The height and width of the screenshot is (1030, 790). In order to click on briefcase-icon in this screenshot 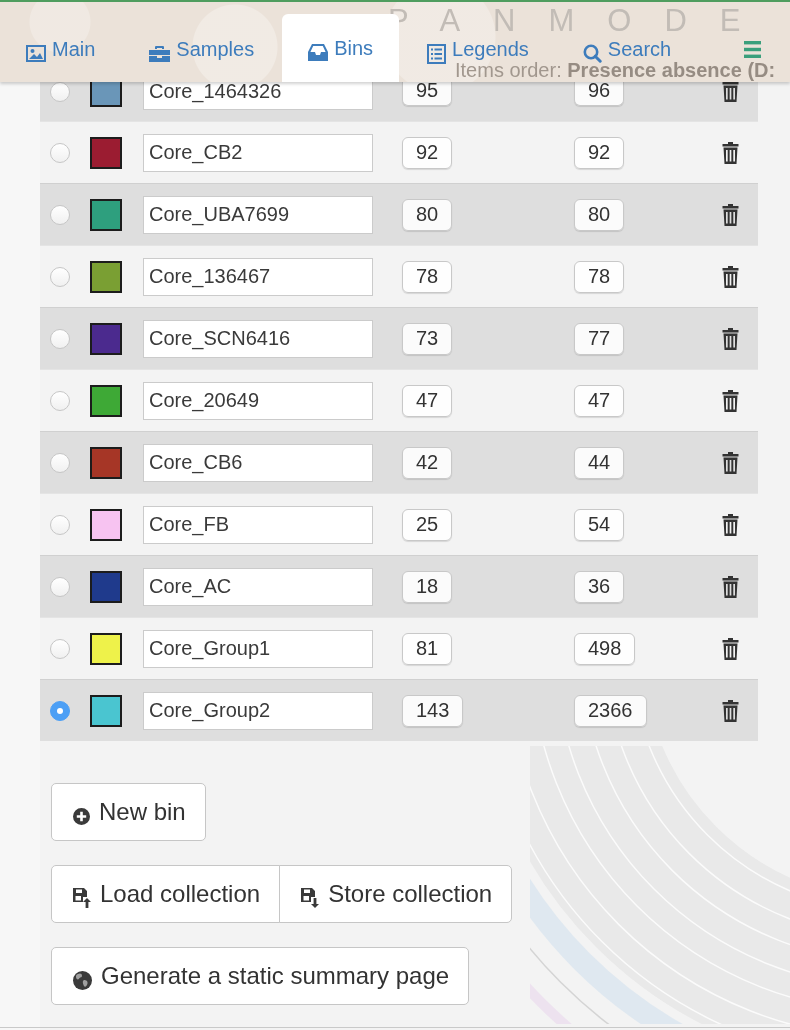, I will do `click(160, 53)`.